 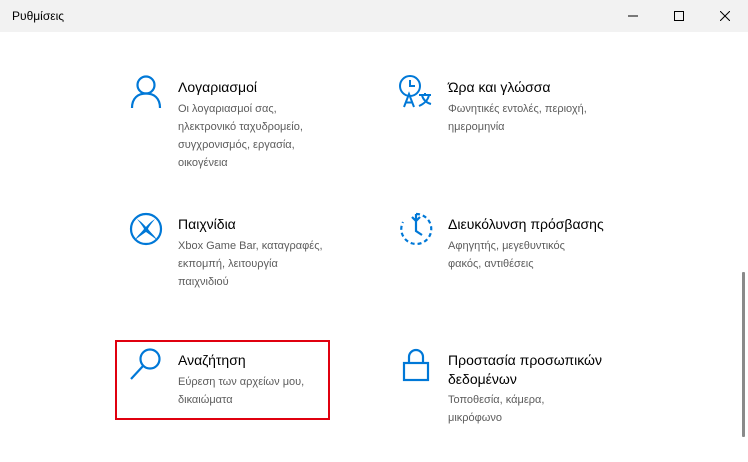 I want to click on window-title: Ρυθμίσεις, so click(x=38, y=16).